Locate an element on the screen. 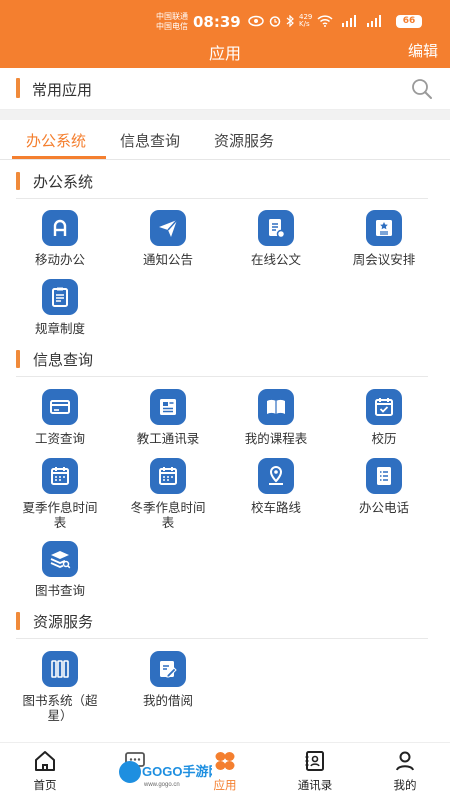 The height and width of the screenshot is (800, 450). section-header-info: 信息查询 is located at coordinates (225, 362).